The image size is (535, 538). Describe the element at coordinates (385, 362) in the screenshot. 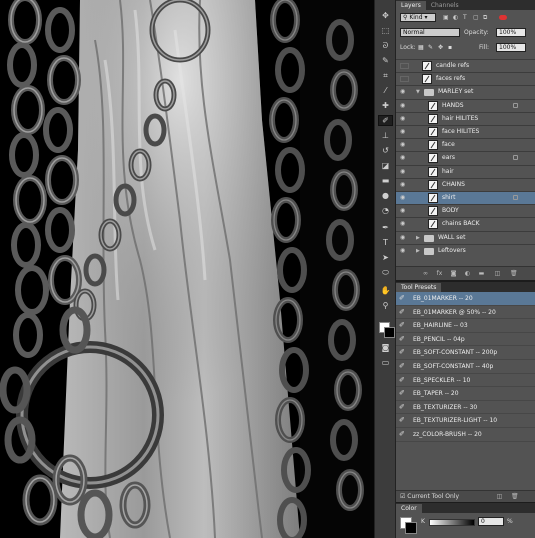

I see `screen-mode-icon: ▭` at that location.